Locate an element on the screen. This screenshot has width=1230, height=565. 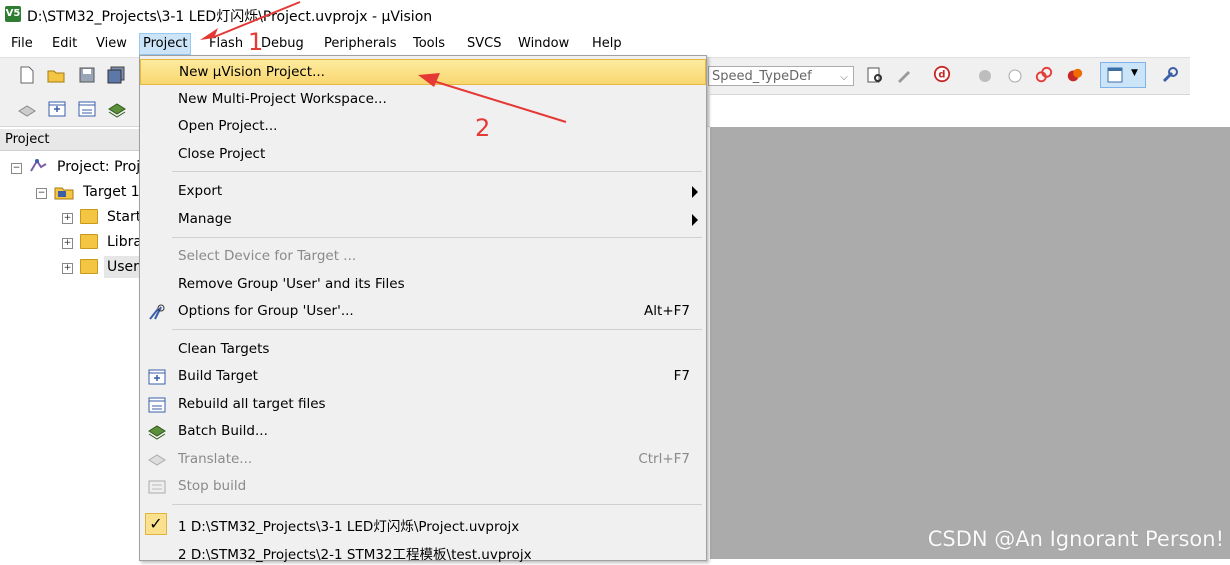
remove-breakpoints-icon is located at coordinates (1075, 75).